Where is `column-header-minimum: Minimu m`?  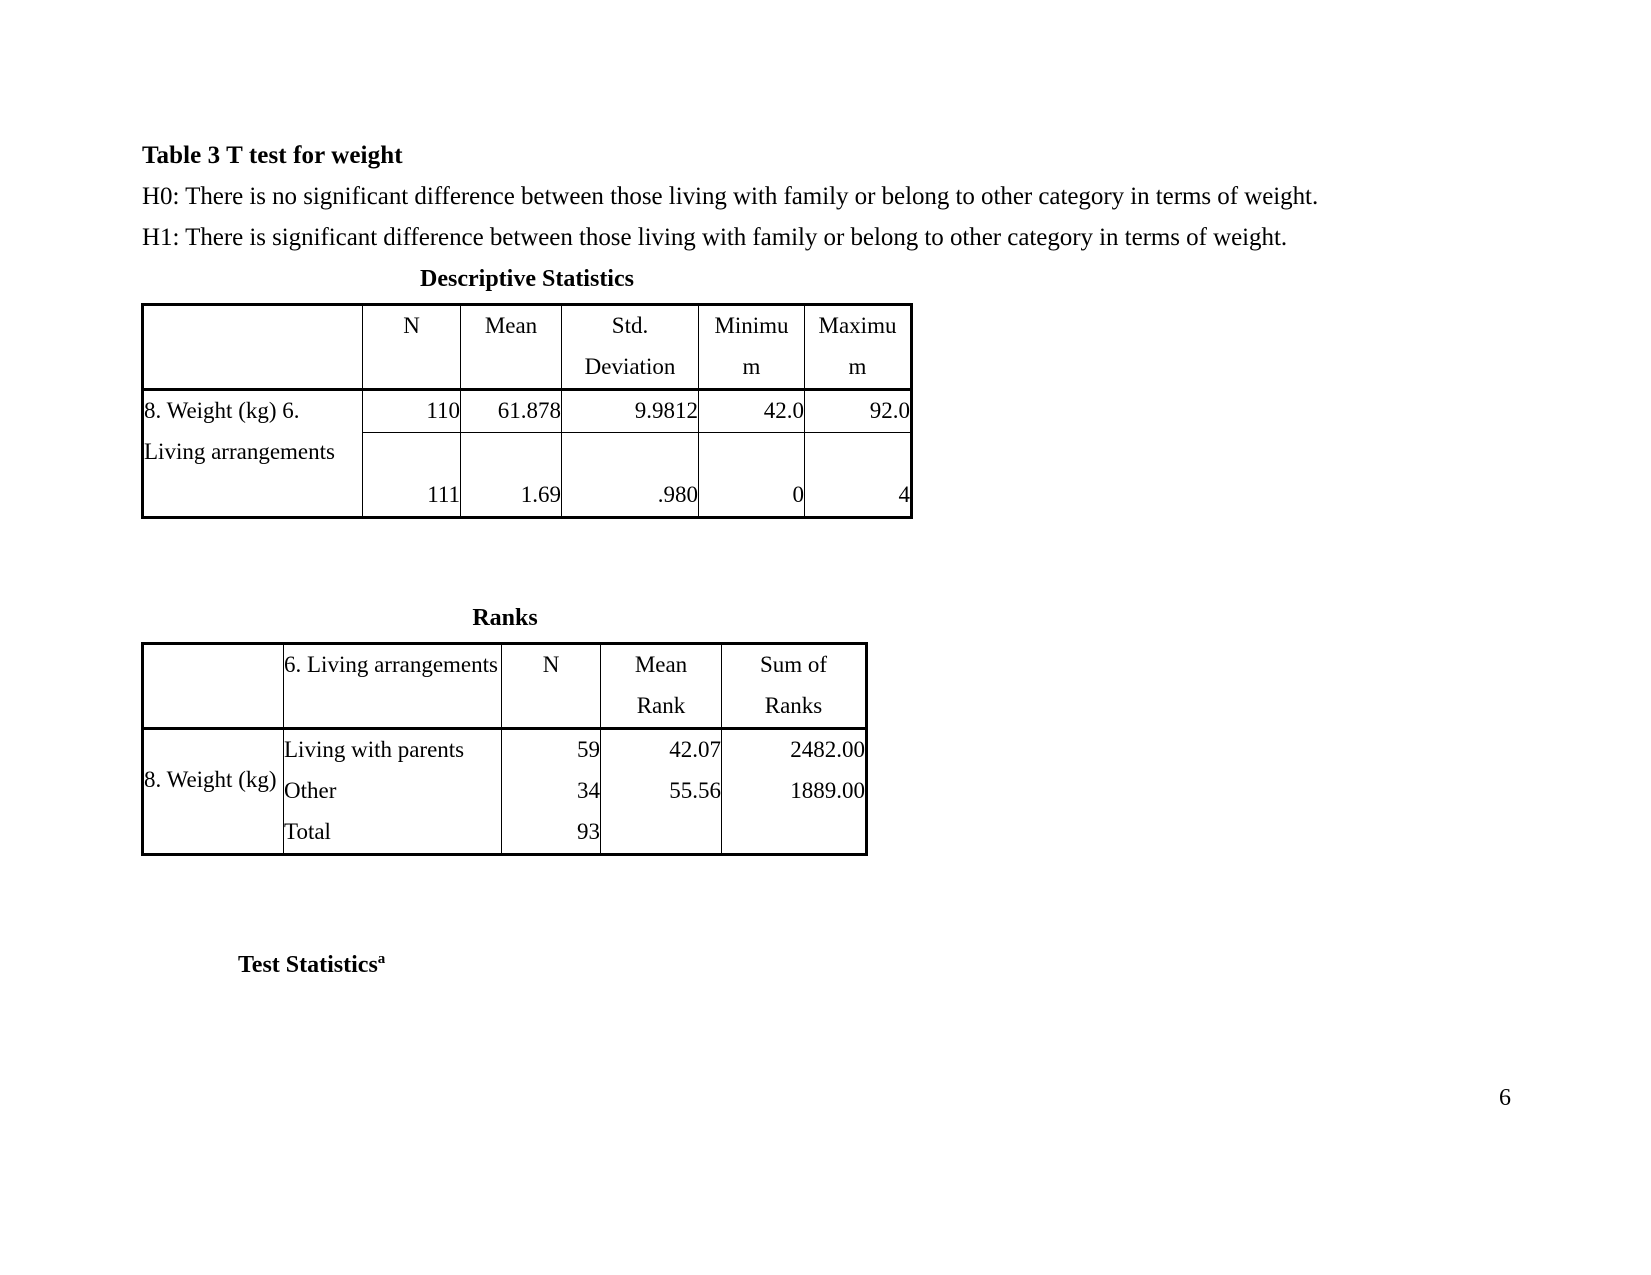
column-header-minimum: Minimu m is located at coordinates (751, 346).